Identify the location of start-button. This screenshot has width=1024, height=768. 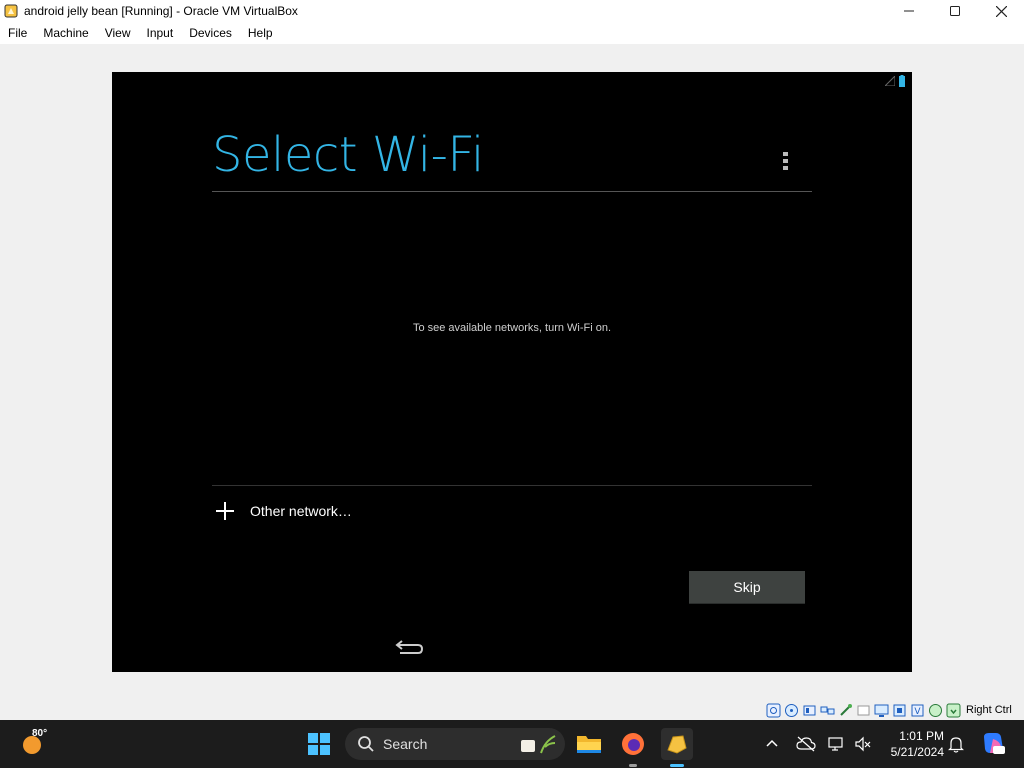
(319, 744).